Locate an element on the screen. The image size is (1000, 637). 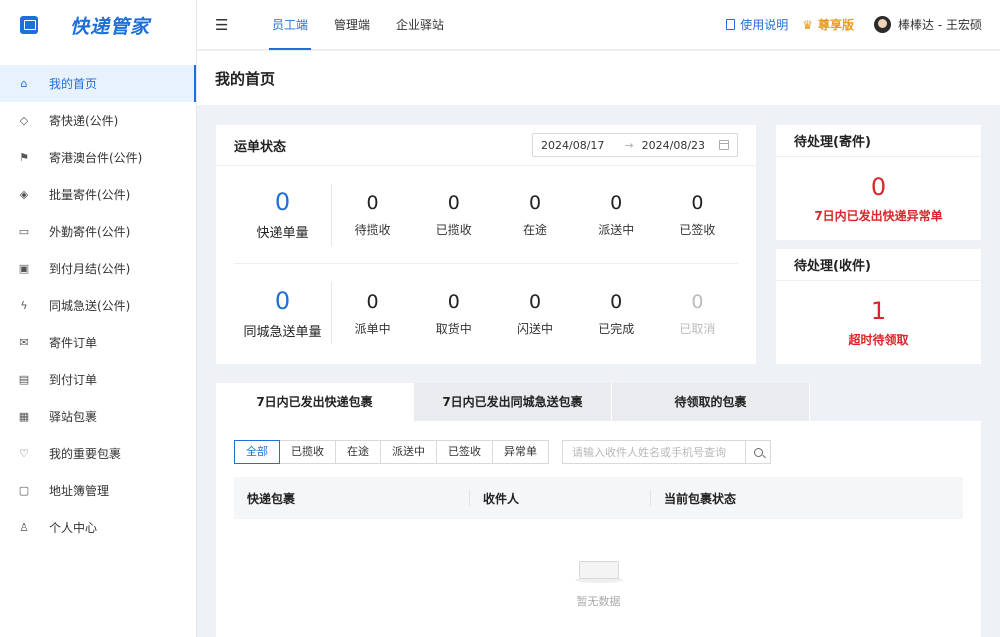
document-icon: ▤ is located at coordinates (24, 379).